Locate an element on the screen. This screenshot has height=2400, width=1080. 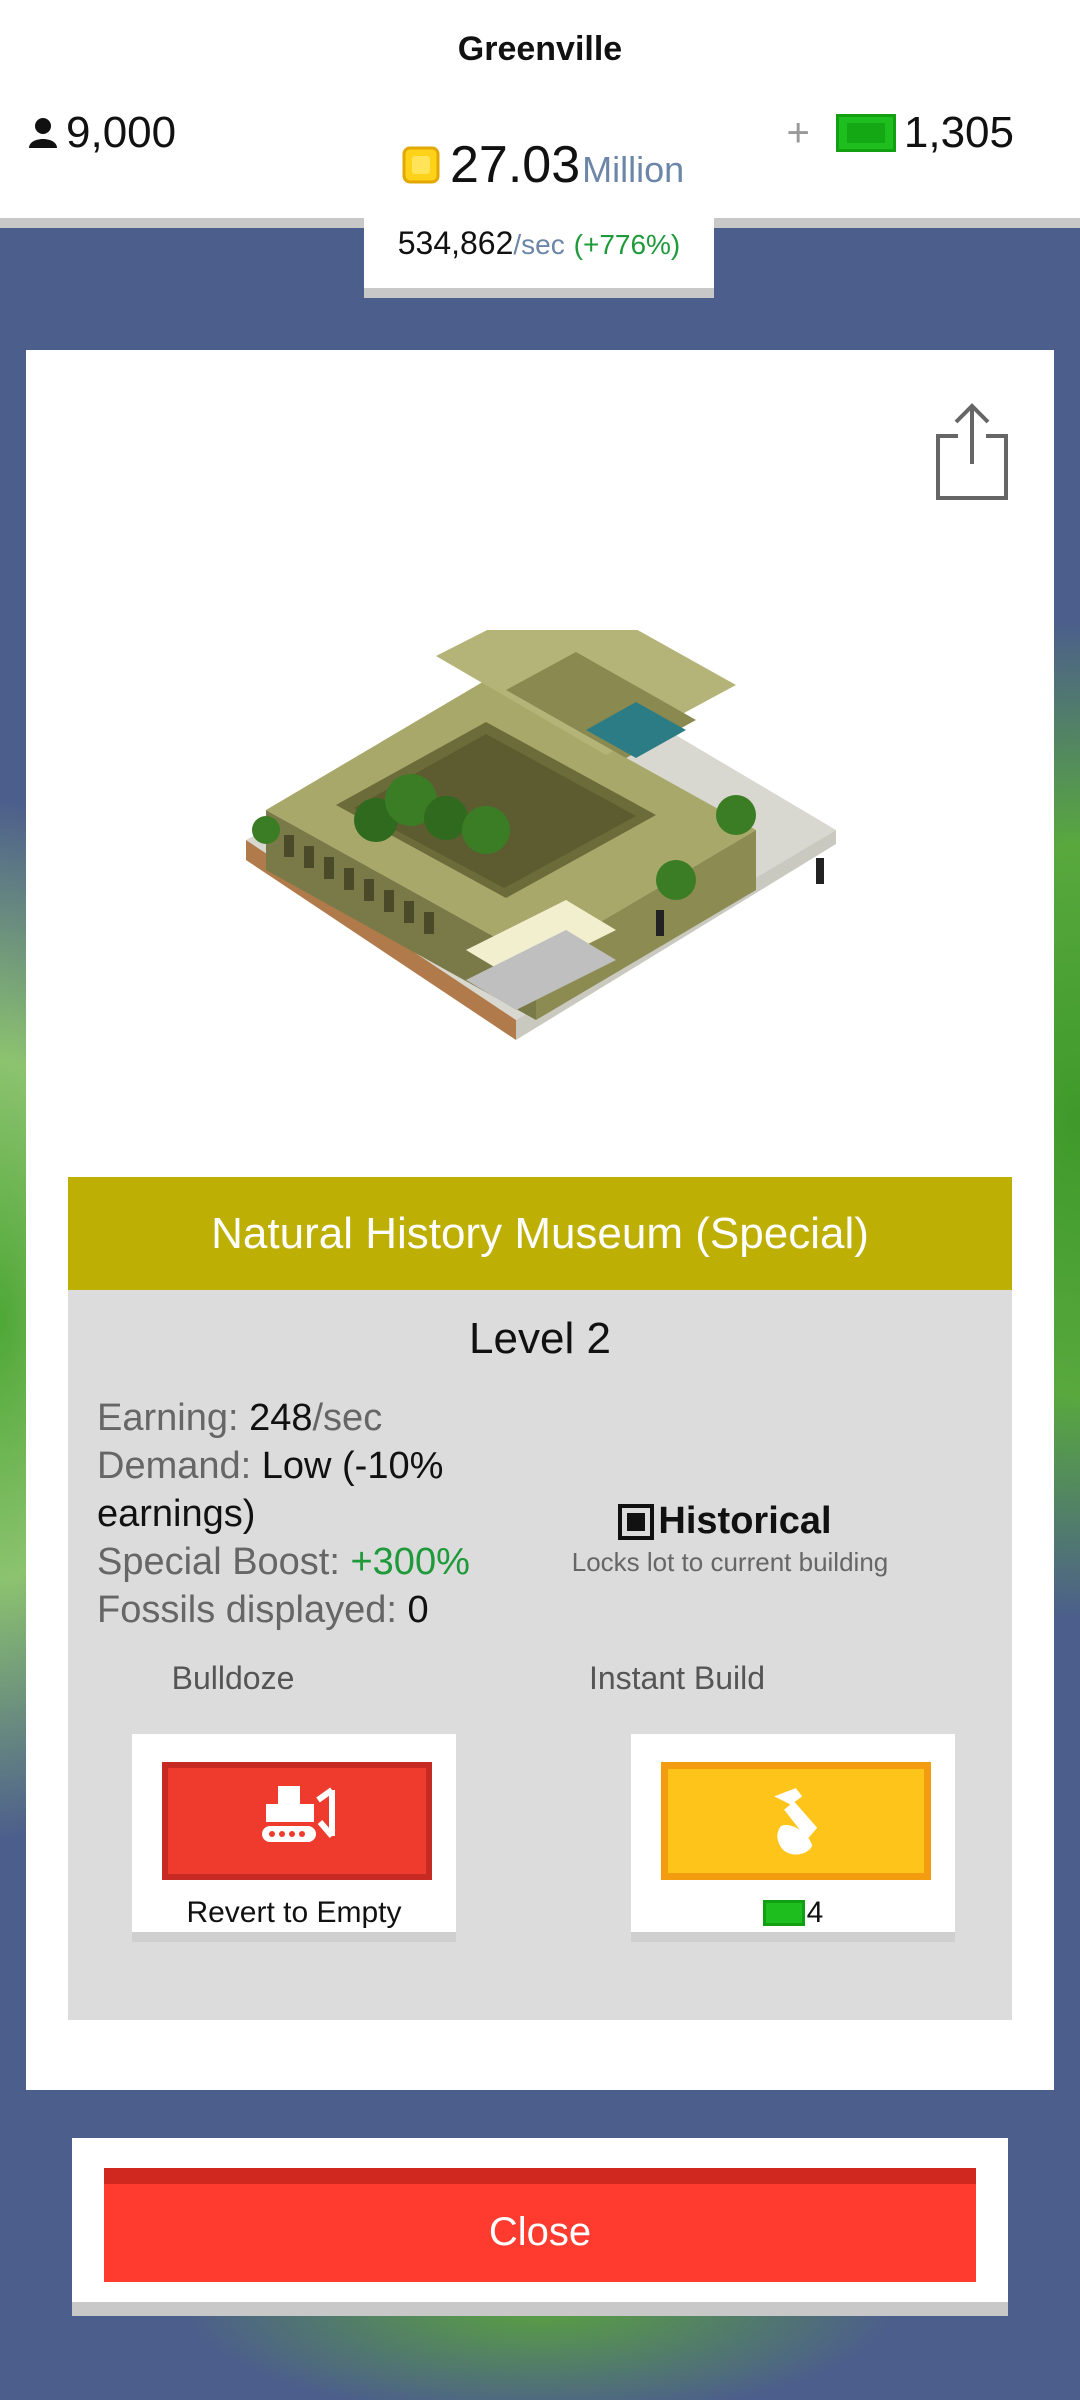
income-rate-tab: 534,862/sec (+776%) is located at coordinates (539, 254).